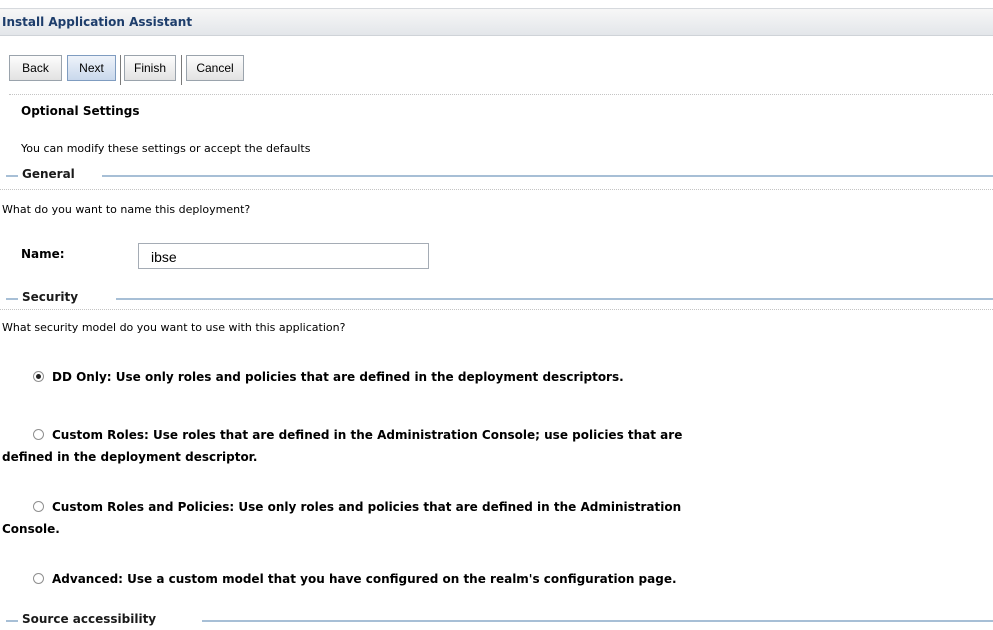 The height and width of the screenshot is (630, 993). I want to click on security-legend: Security, so click(53, 297).